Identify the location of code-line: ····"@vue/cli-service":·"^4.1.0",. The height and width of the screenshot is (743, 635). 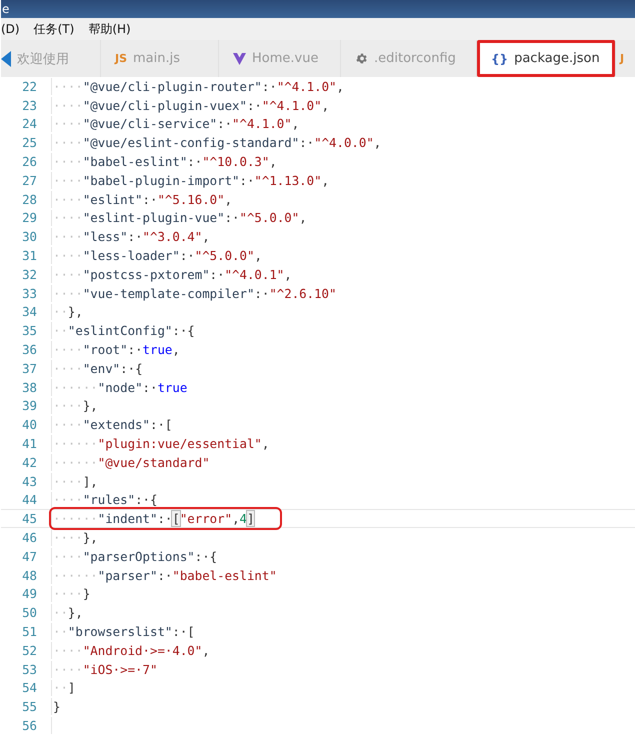
(176, 124).